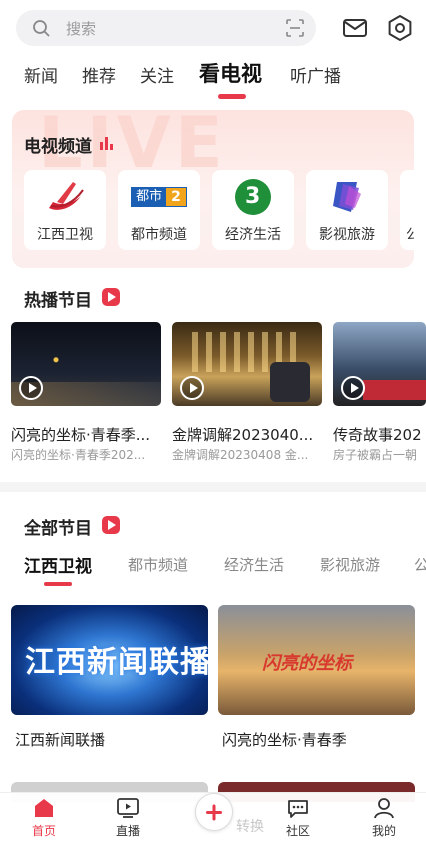 The width and height of the screenshot is (426, 842). I want to click on tab-watch-tv: 看电视, so click(230, 73).